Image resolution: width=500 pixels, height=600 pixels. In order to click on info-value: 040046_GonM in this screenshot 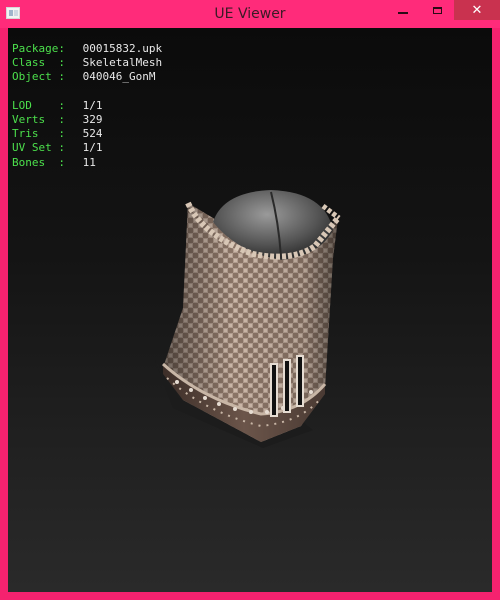, I will do `click(119, 77)`.